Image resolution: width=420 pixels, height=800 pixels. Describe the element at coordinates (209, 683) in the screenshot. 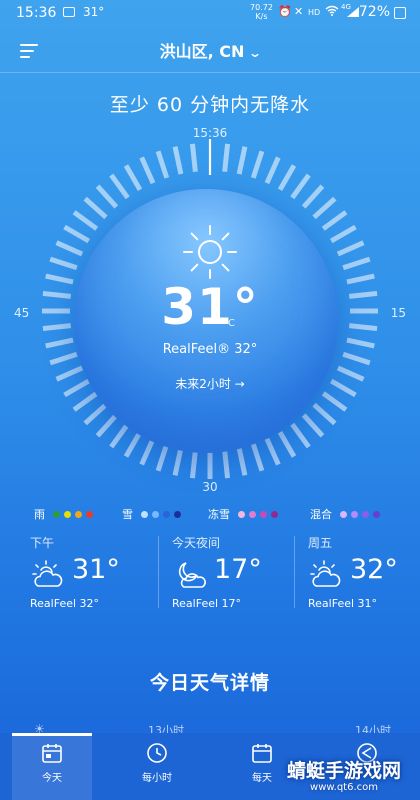

I see `todays-details-title: 今日天气详情` at that location.